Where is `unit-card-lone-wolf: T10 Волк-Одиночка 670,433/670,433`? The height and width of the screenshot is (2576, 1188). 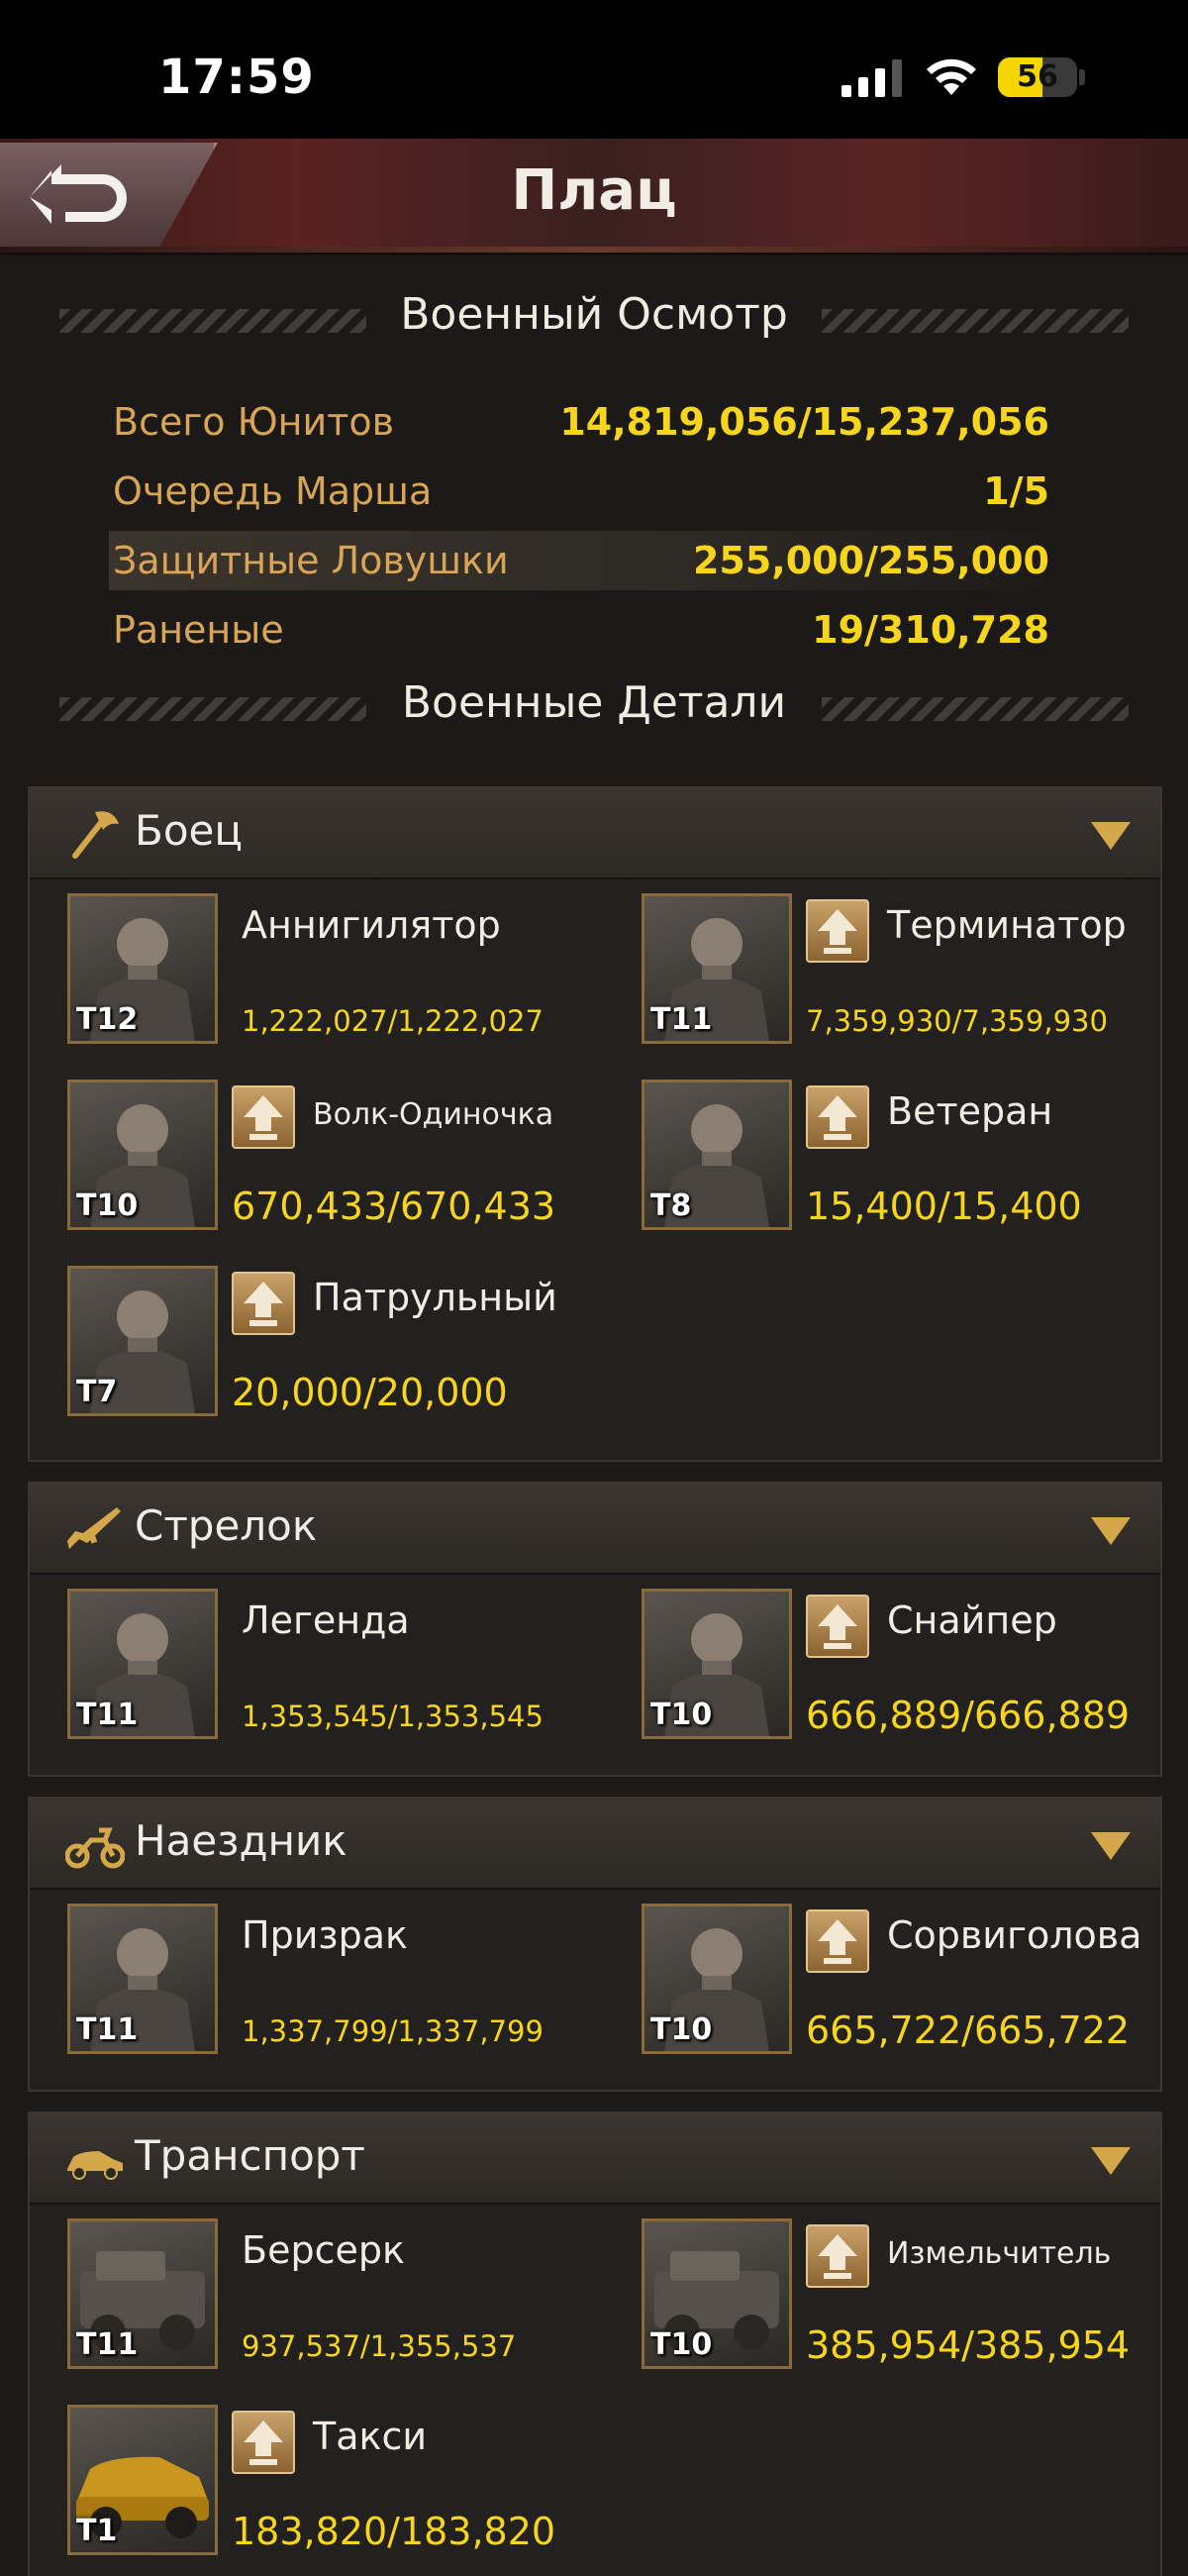
unit-card-lone-wolf: T10 Волк-Одиночка 670,433/670,433 is located at coordinates (344, 1159).